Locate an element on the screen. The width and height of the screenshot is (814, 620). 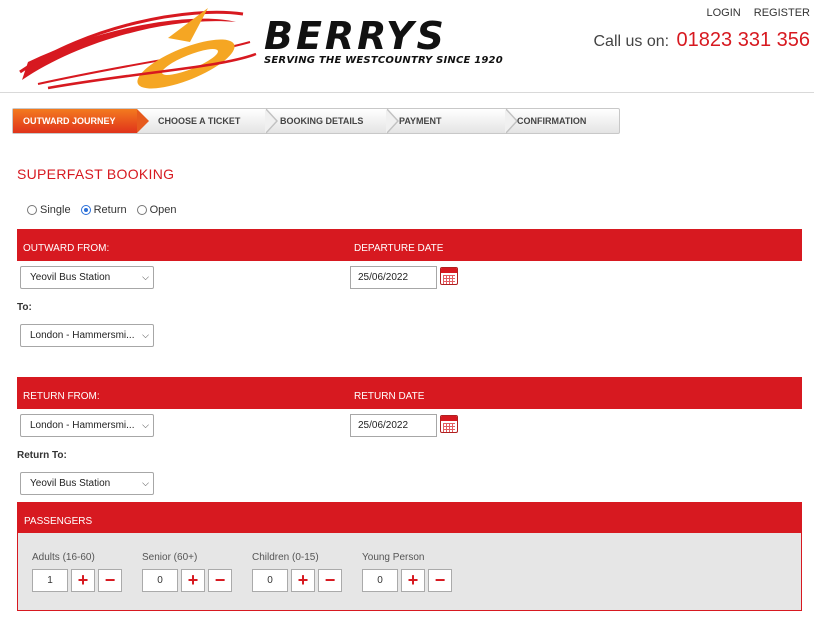
step-outward-journey: OUTWARD JOURNEY is located at coordinates (81, 121).